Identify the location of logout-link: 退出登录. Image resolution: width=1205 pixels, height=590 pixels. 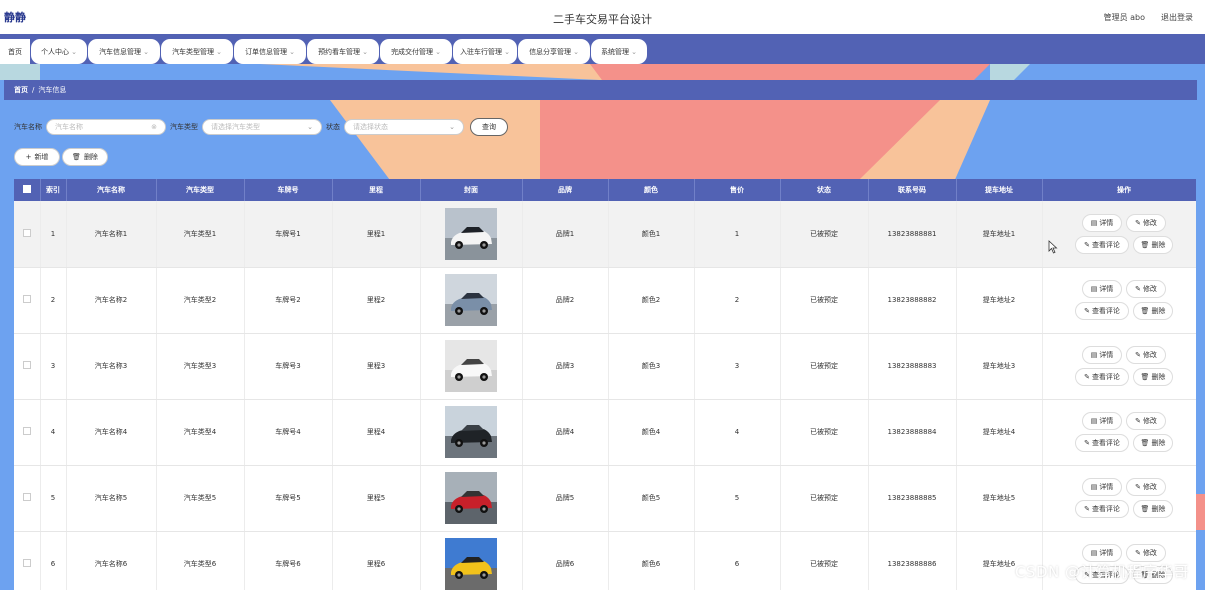
(1177, 17).